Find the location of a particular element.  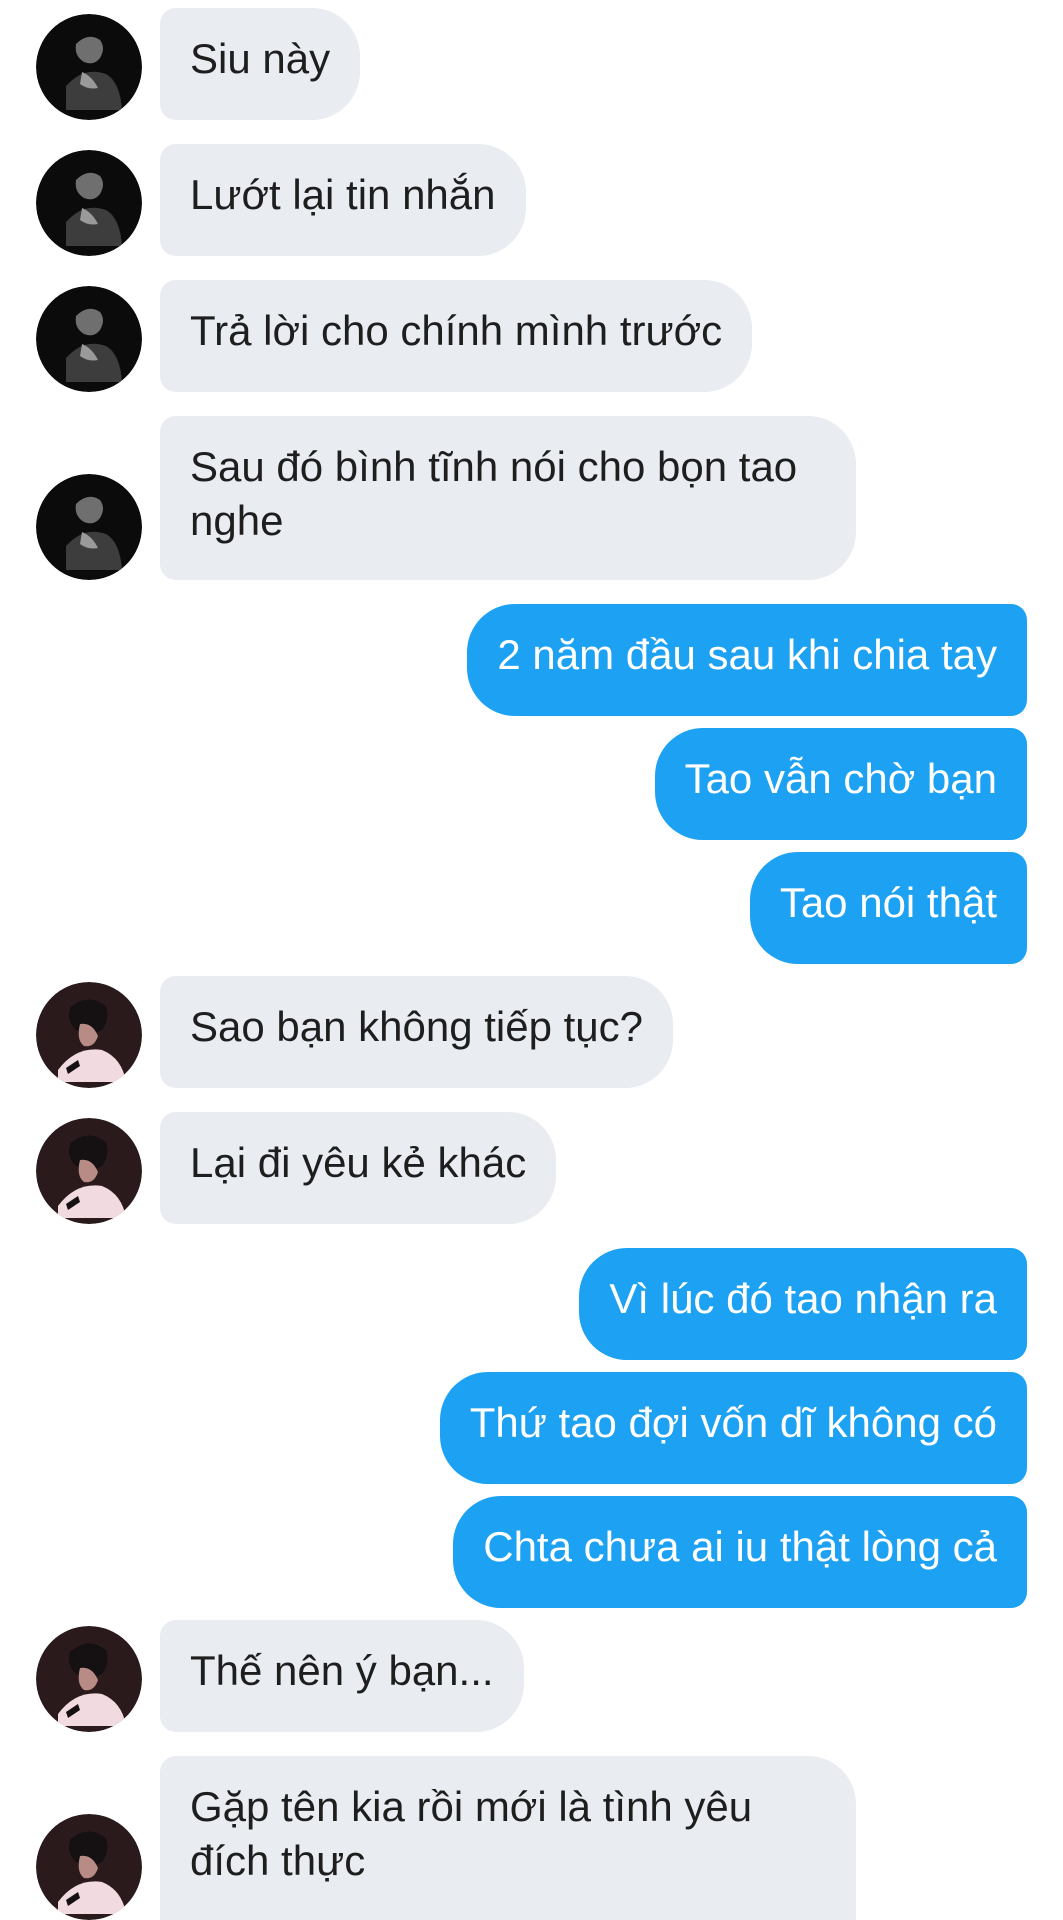

message-text: Vì lúc đó tao nhận ra is located at coordinates (803, 1298).